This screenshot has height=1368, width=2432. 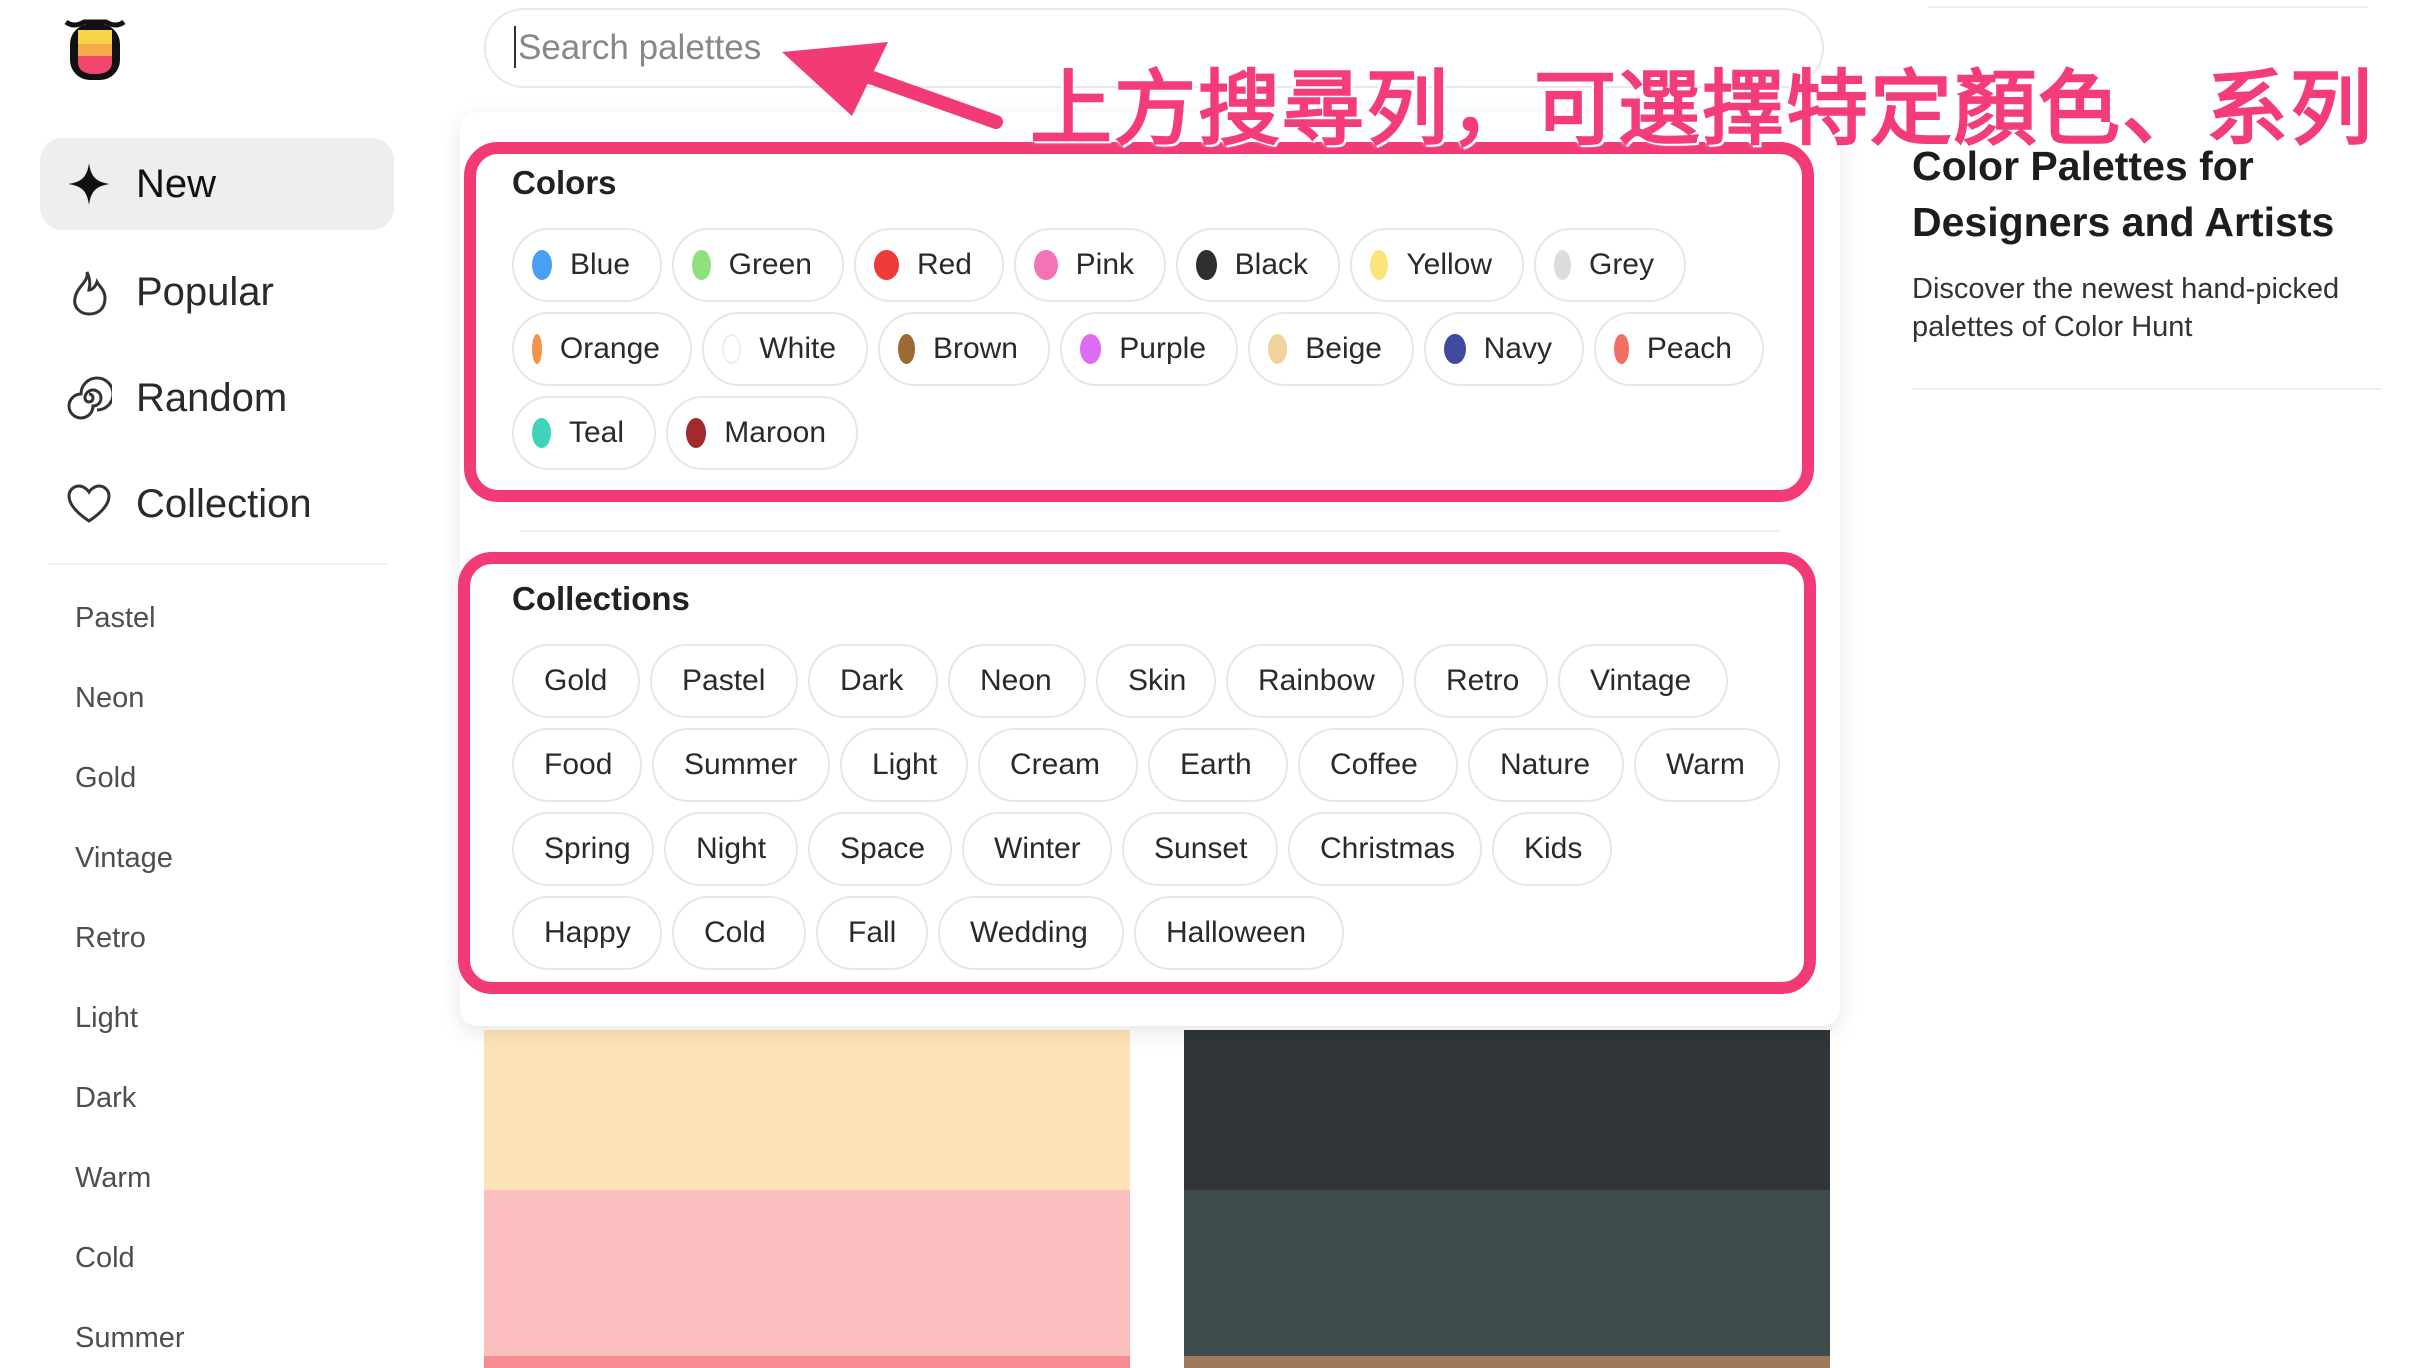 I want to click on text-cursor, so click(x=515, y=47).